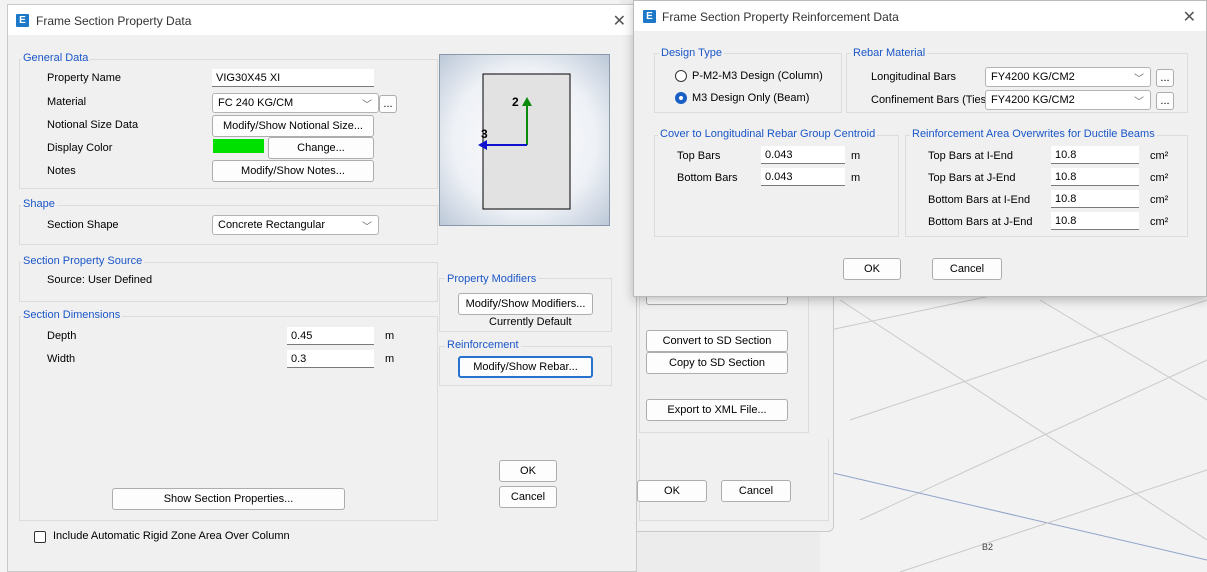 The image size is (1207, 572). Describe the element at coordinates (484, 134) in the screenshot. I see `axis-3-label: 3` at that location.